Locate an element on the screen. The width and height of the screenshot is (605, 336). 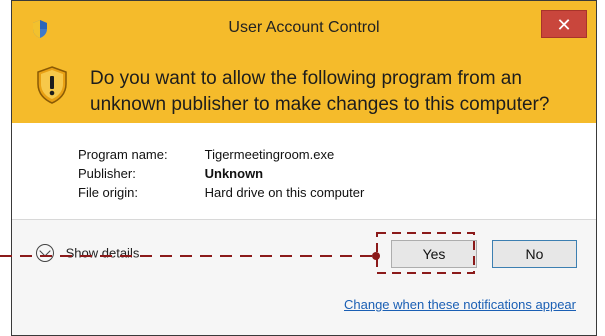
yes-button: Yes is located at coordinates (434, 254).